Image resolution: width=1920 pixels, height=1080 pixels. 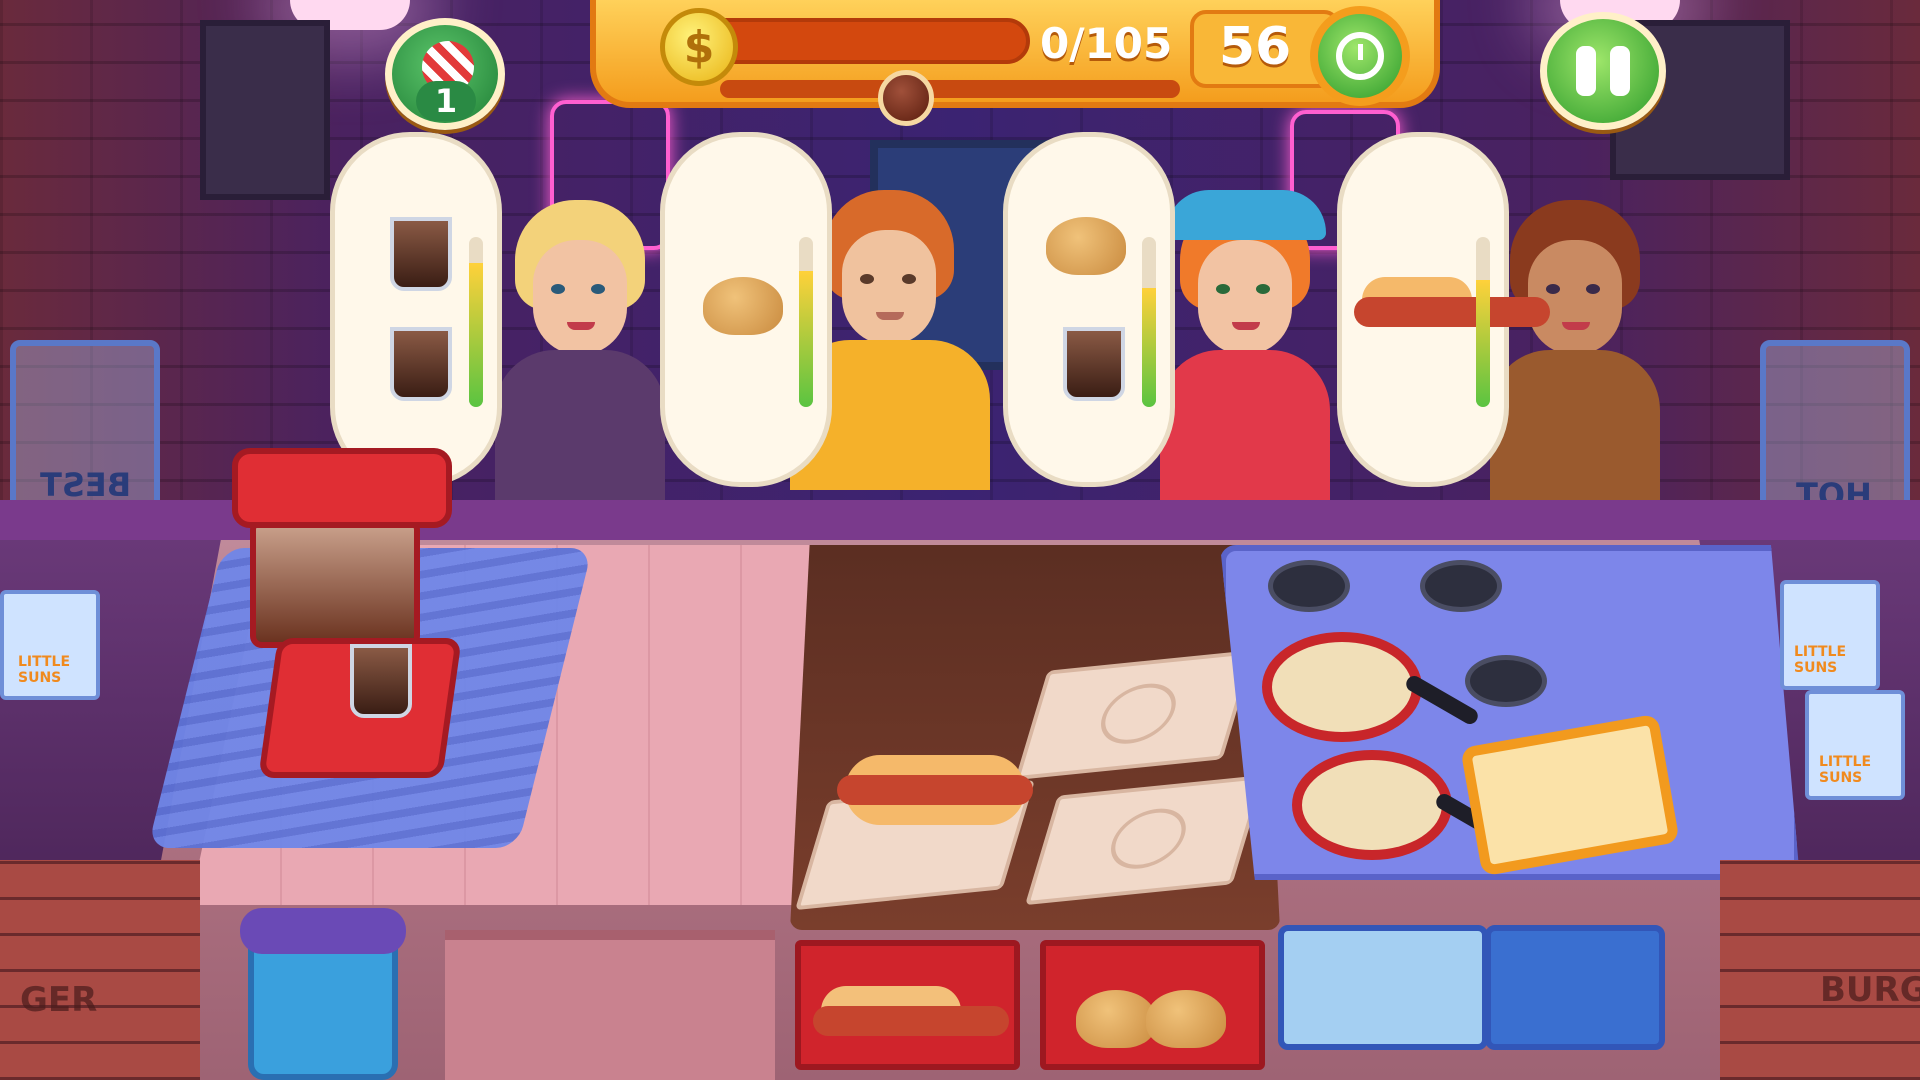 I want to click on front-brick-right: BURG, so click(x=1820, y=970).